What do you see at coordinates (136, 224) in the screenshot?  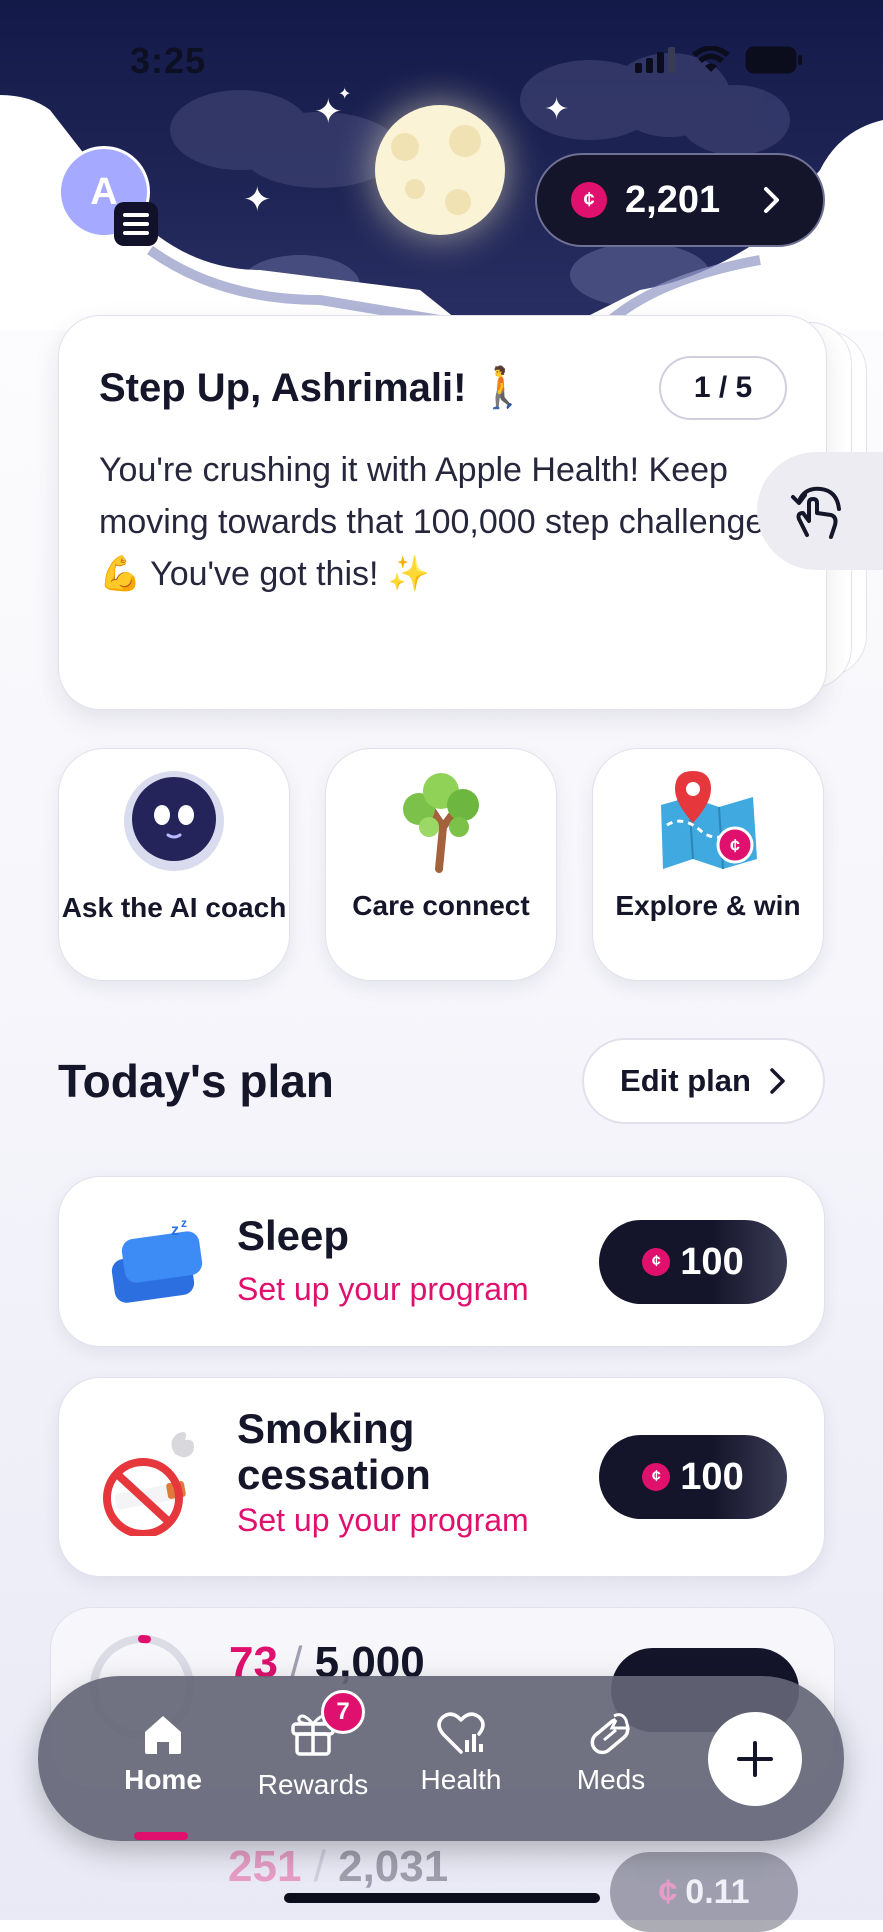 I see `menu-icon` at bounding box center [136, 224].